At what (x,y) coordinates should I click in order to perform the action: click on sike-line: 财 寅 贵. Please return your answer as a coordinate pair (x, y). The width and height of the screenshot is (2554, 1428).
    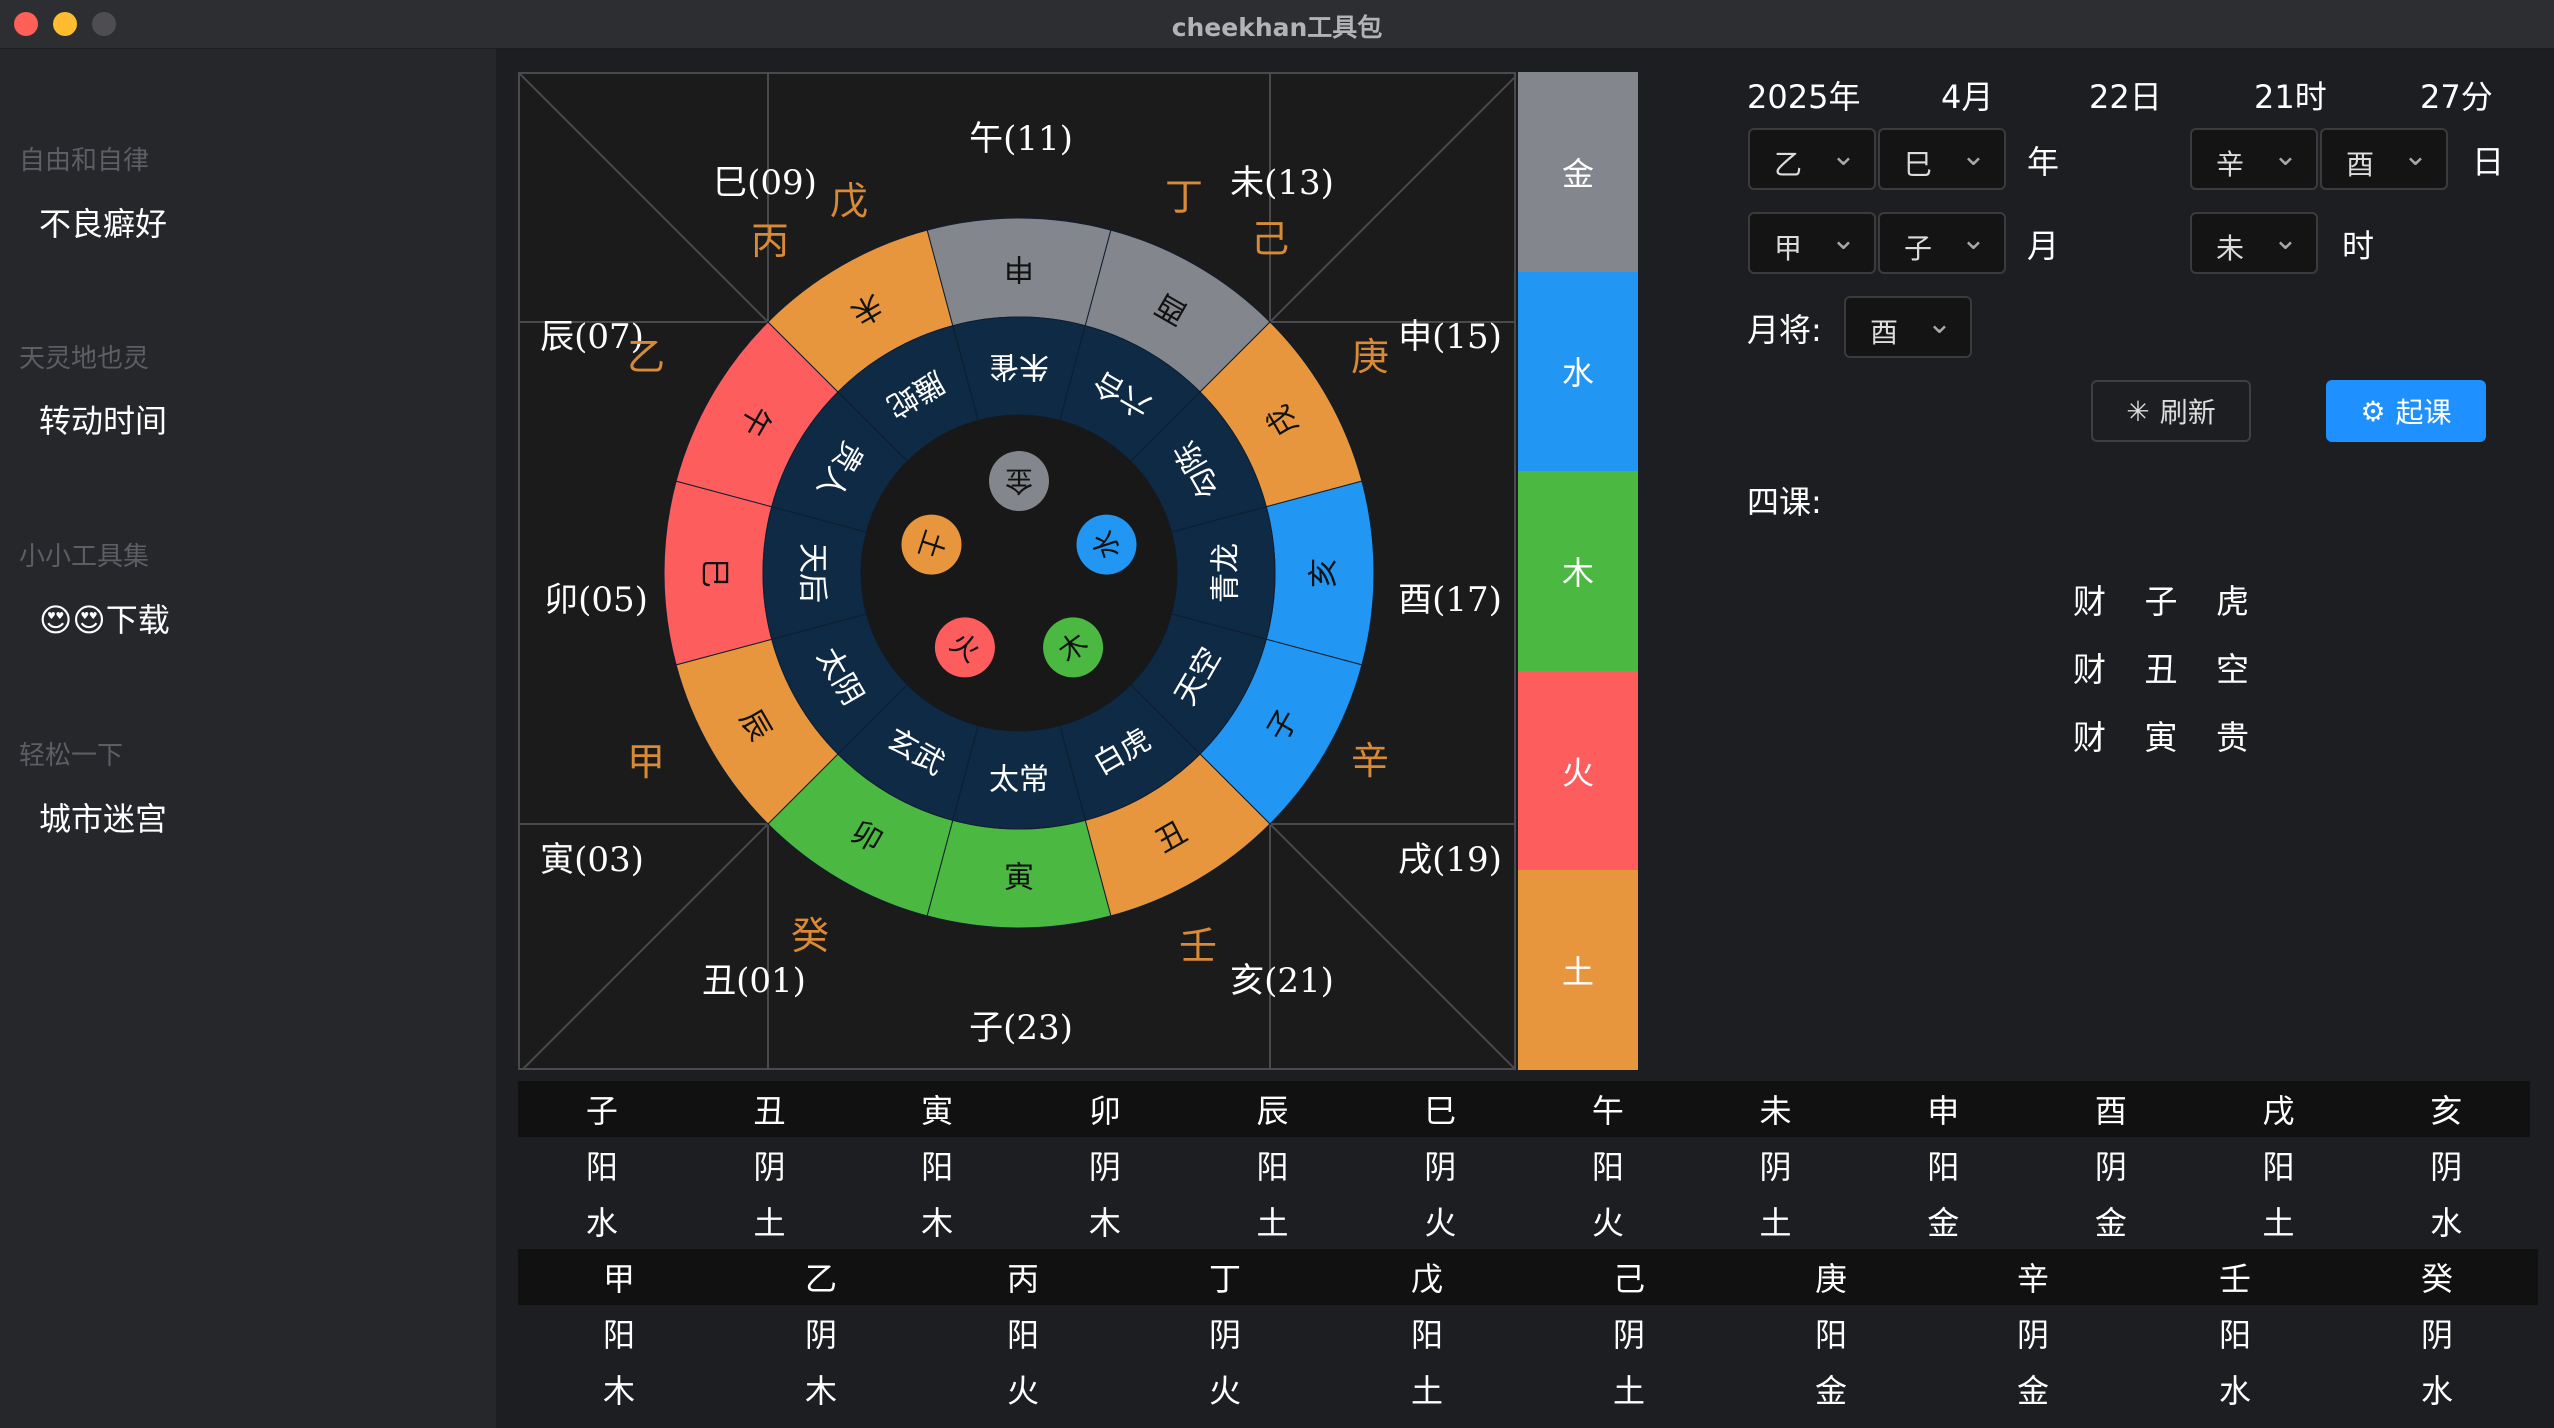
    Looking at the image, I should click on (2168, 737).